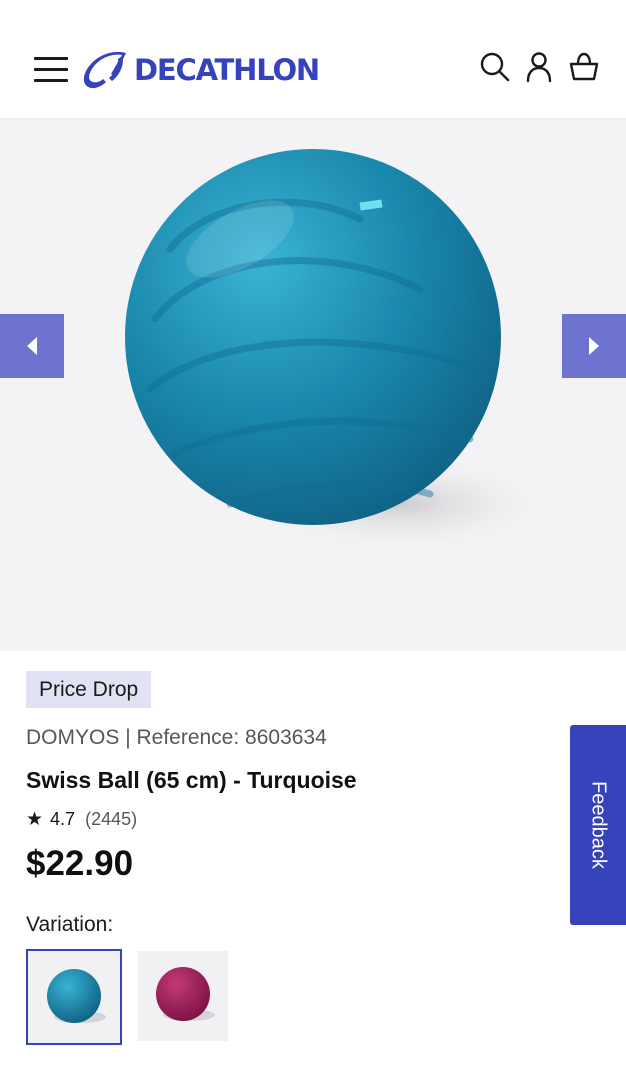 Image resolution: width=626 pixels, height=1080 pixels. Describe the element at coordinates (70, 924) in the screenshot. I see `variation-label: Variation:` at that location.